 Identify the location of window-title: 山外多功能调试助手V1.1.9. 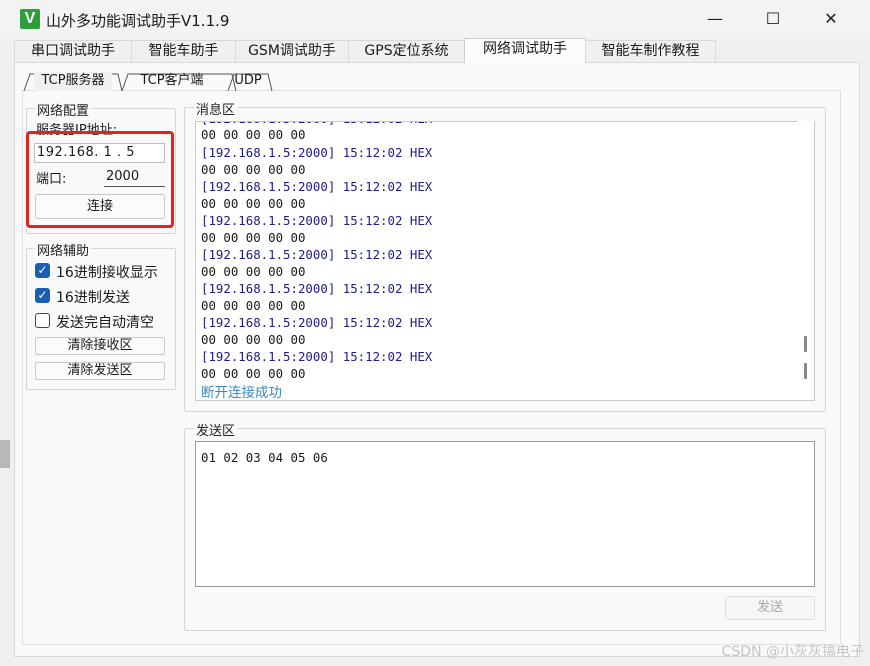
(138, 21).